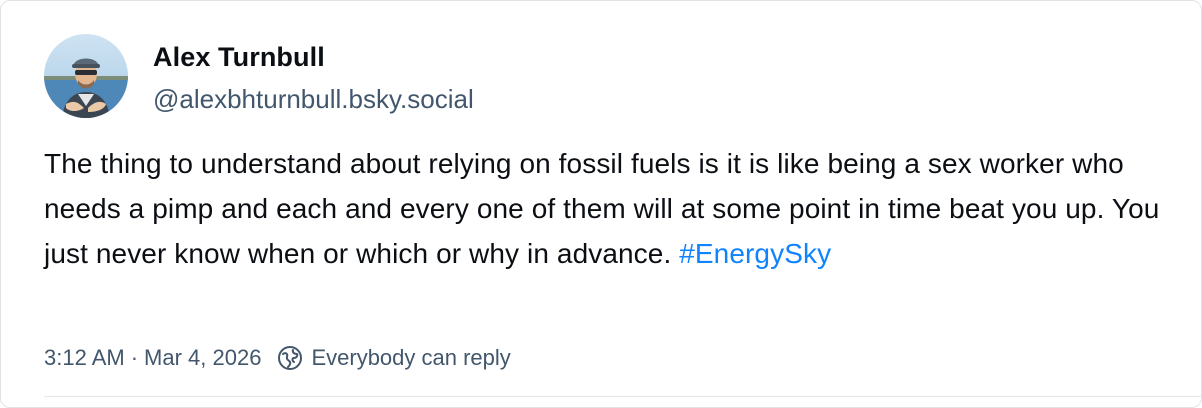  What do you see at coordinates (84, 358) in the screenshot?
I see `post-time: 3:12 AM` at bounding box center [84, 358].